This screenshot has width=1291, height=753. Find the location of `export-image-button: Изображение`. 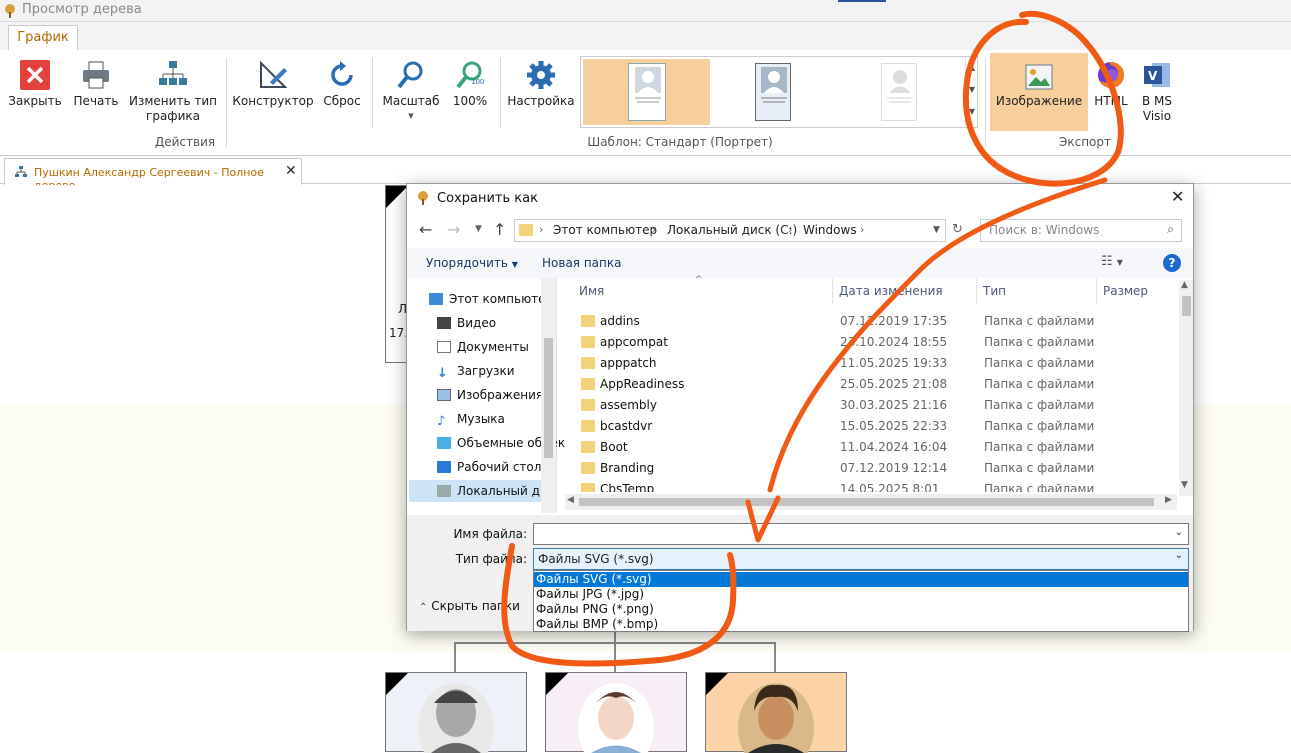

export-image-button: Изображение is located at coordinates (1039, 92).